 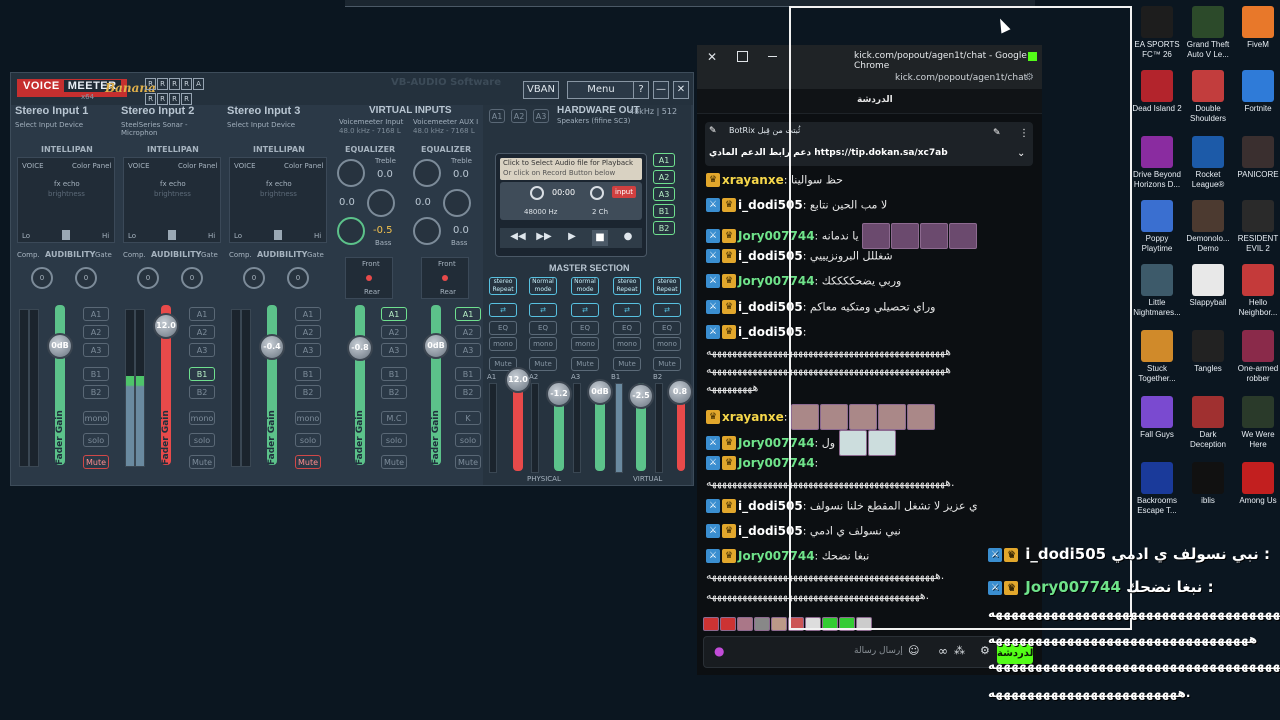 I want to click on chat-message: ⚔ ♛ Jory007744: وربي يضحككككك, so click(x=871, y=281).